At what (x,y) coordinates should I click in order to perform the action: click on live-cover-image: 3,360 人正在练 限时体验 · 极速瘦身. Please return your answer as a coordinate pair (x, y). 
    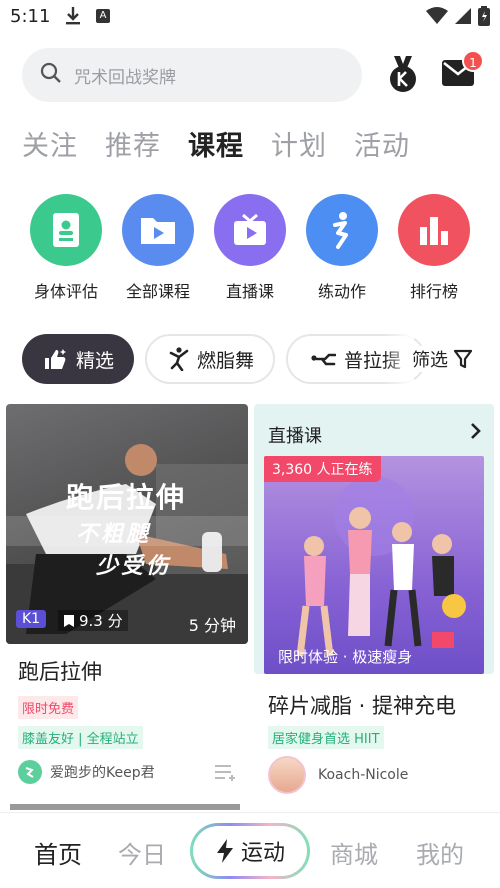
    Looking at the image, I should click on (374, 565).